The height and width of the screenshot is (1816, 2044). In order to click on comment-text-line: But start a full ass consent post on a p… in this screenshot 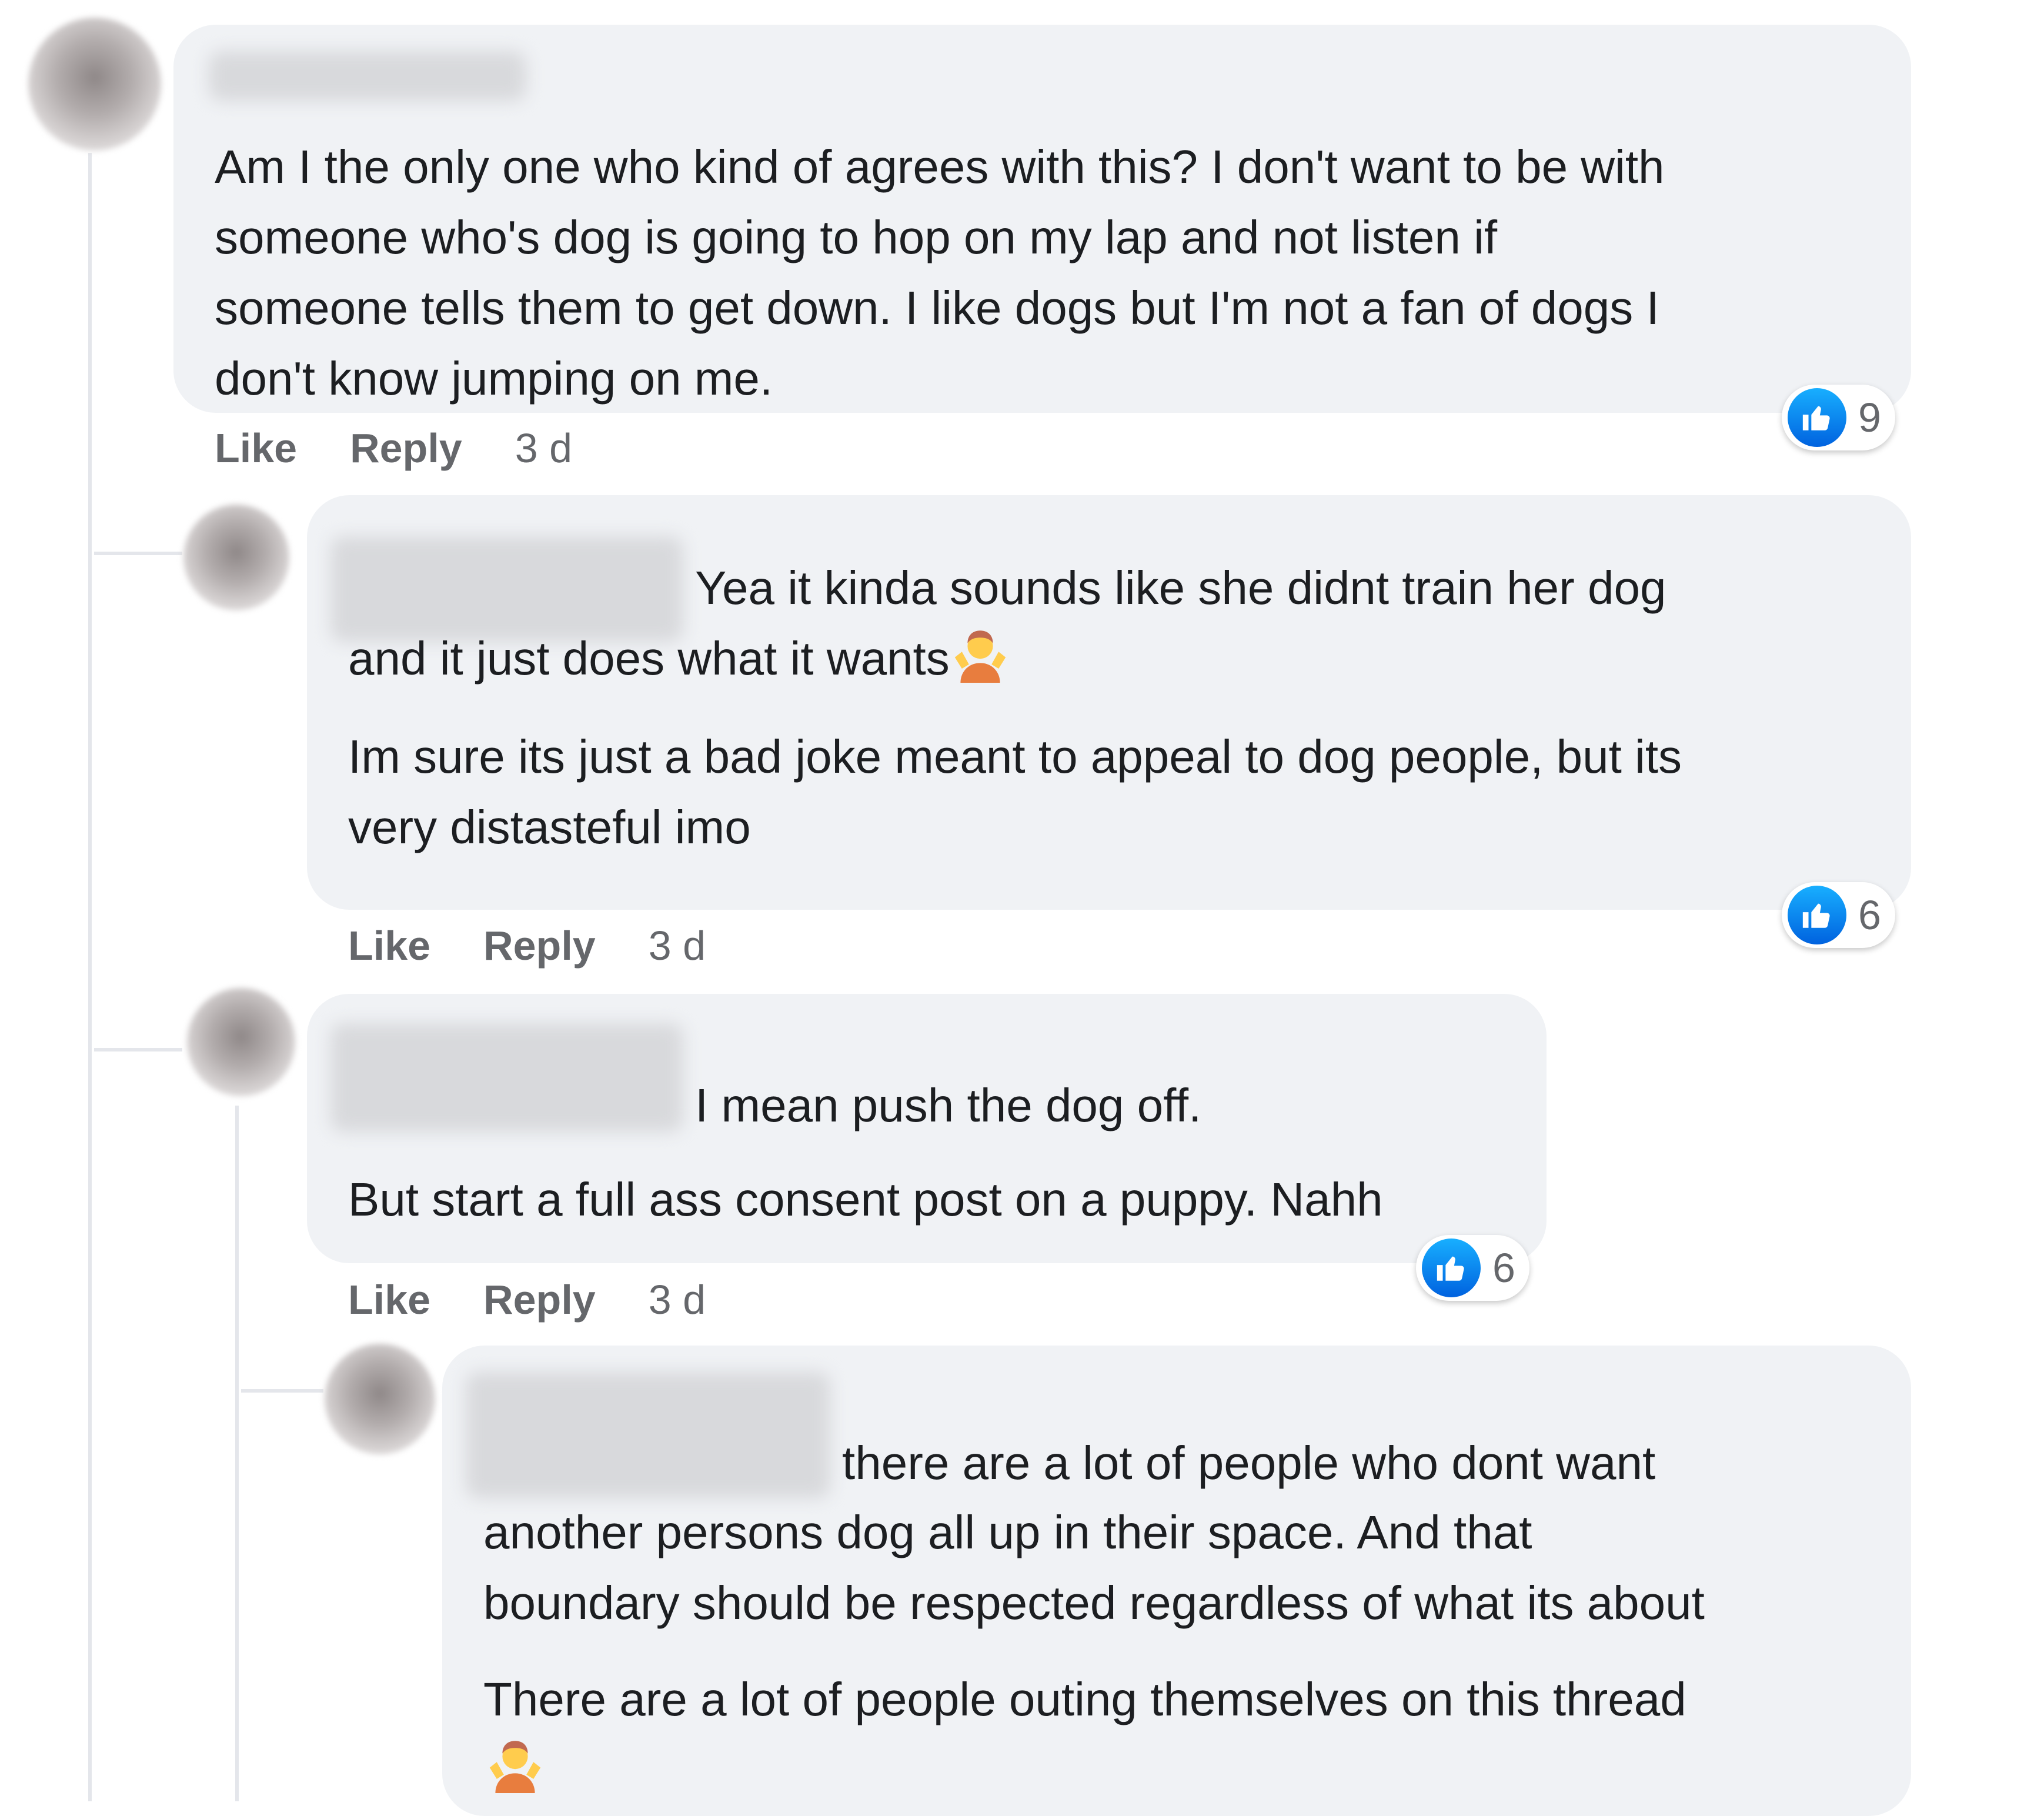, I will do `click(866, 1199)`.